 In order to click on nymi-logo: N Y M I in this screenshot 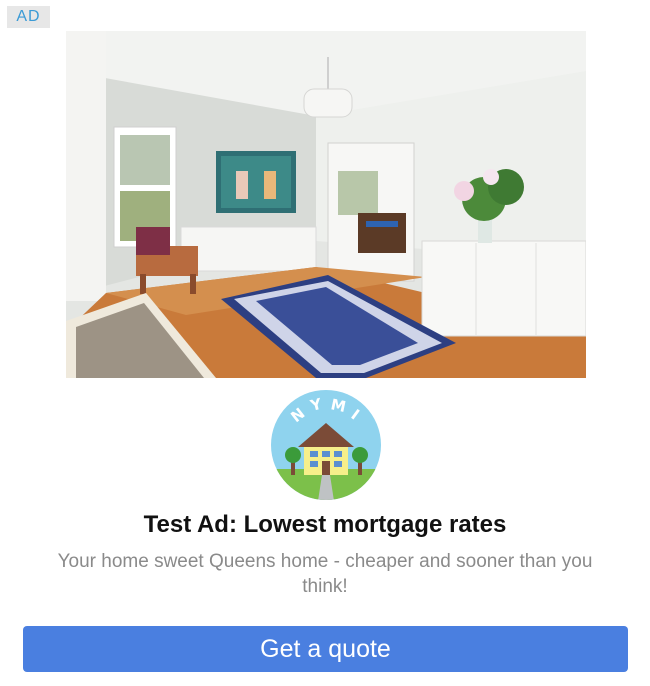, I will do `click(326, 445)`.